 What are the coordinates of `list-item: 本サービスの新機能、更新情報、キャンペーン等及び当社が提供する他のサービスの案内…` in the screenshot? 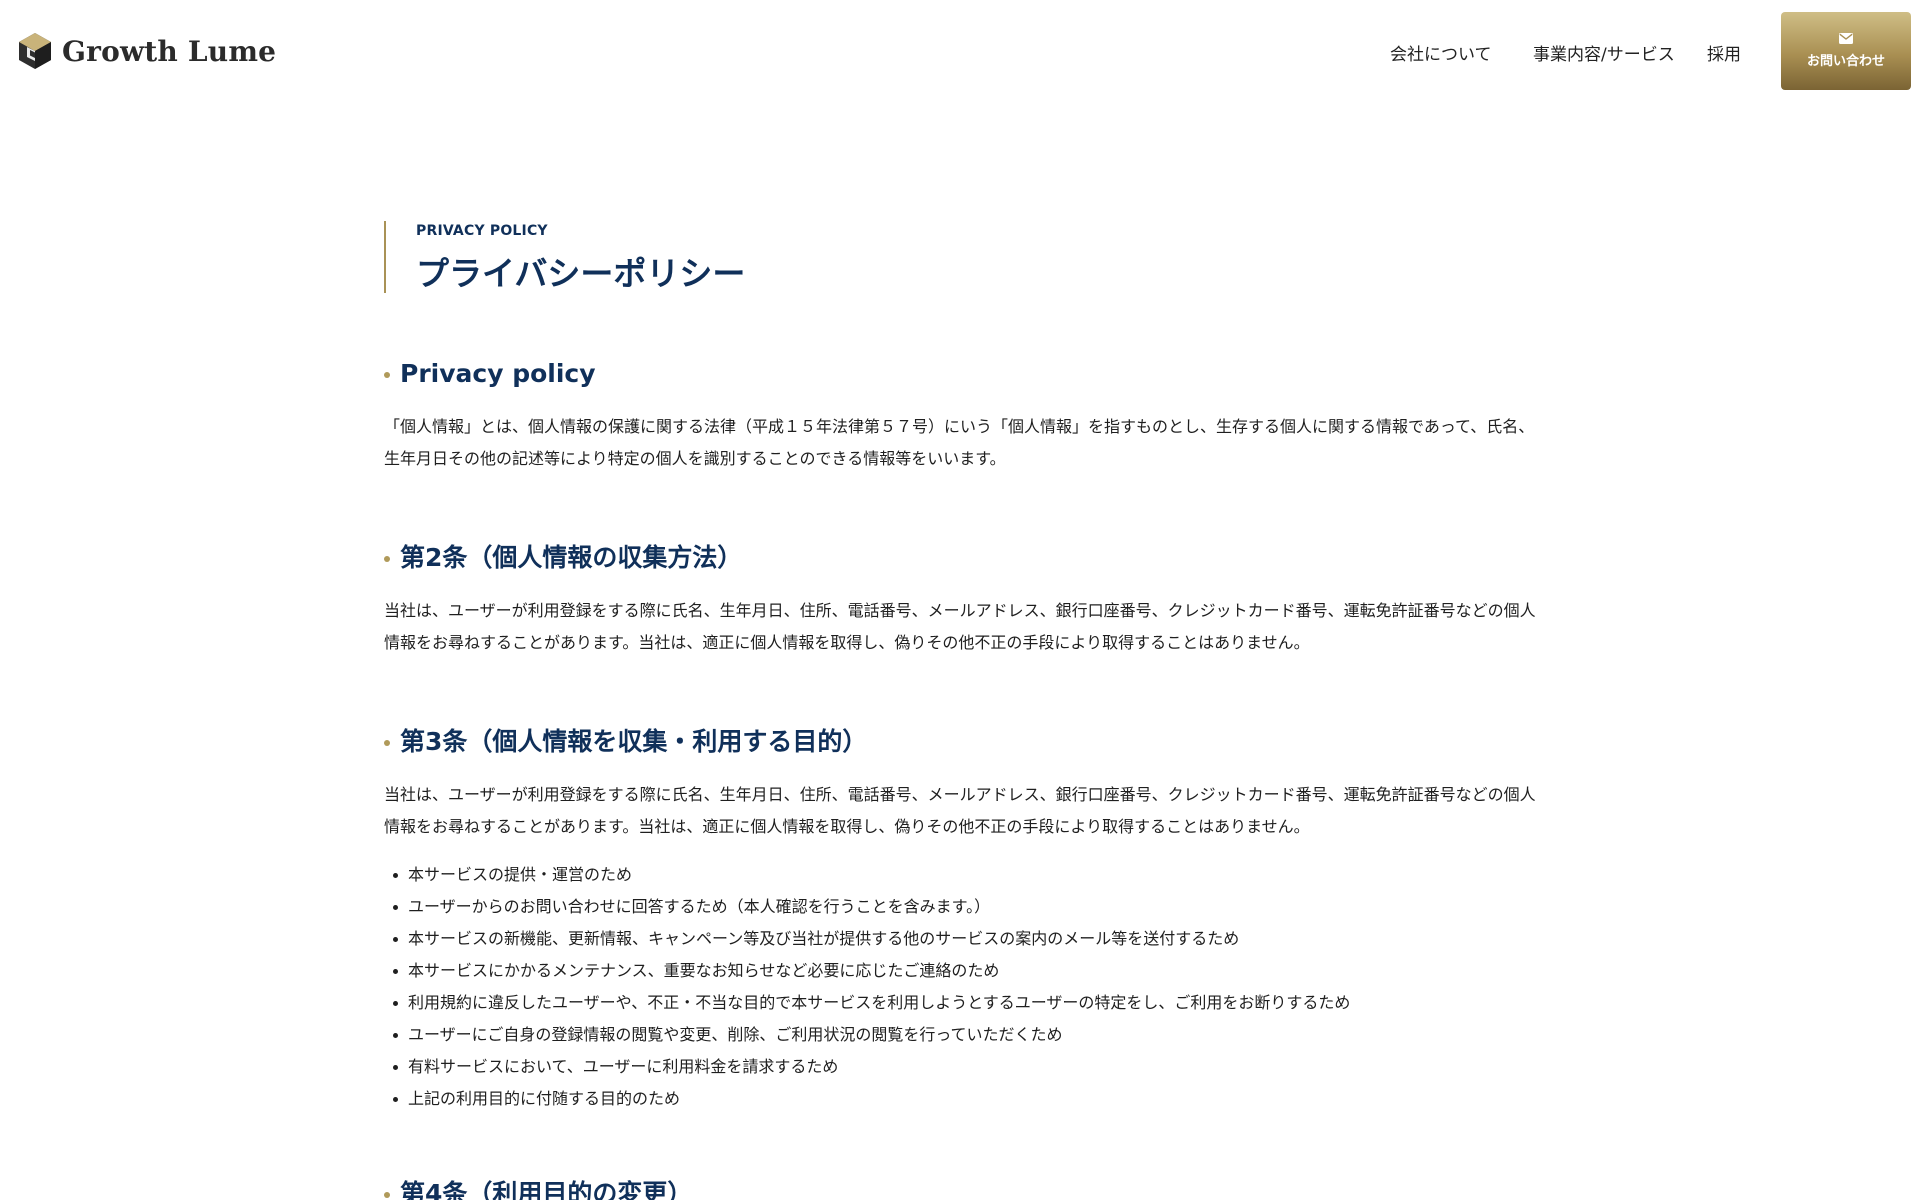 It's located at (964, 939).